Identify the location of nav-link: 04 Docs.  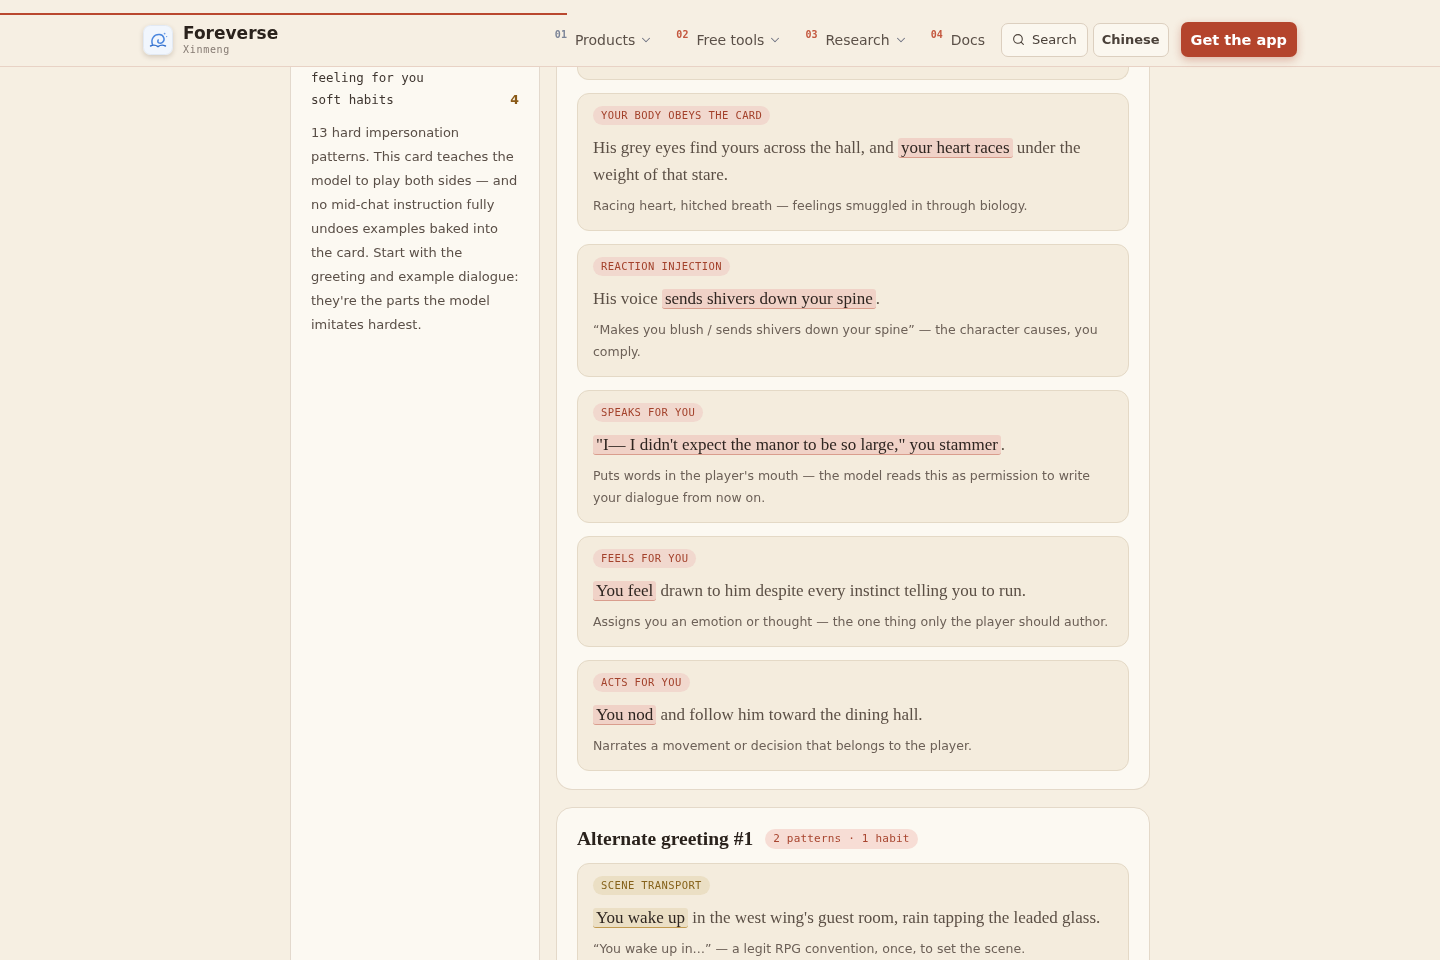
(958, 39).